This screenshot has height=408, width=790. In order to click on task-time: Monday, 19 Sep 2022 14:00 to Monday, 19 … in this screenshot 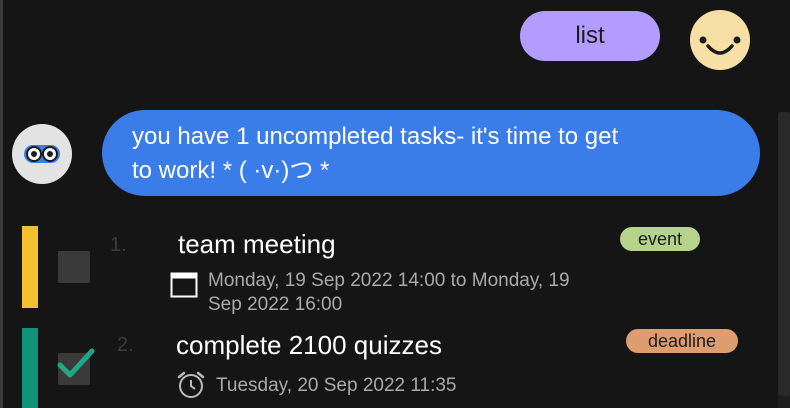, I will do `click(408, 293)`.